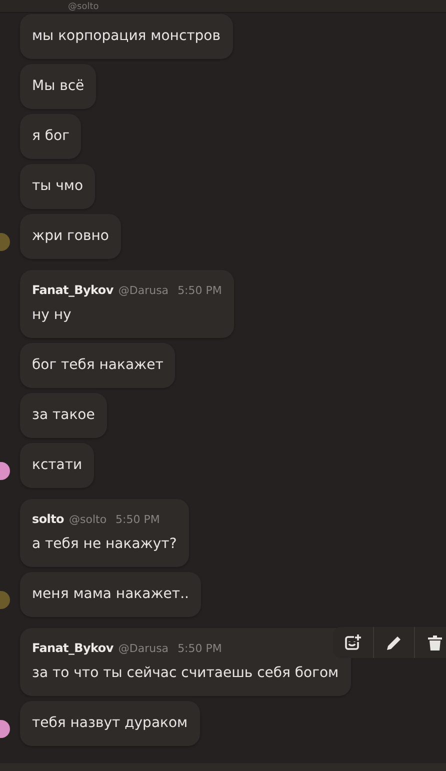 The height and width of the screenshot is (771, 446). I want to click on emoji-plus-icon, so click(353, 643).